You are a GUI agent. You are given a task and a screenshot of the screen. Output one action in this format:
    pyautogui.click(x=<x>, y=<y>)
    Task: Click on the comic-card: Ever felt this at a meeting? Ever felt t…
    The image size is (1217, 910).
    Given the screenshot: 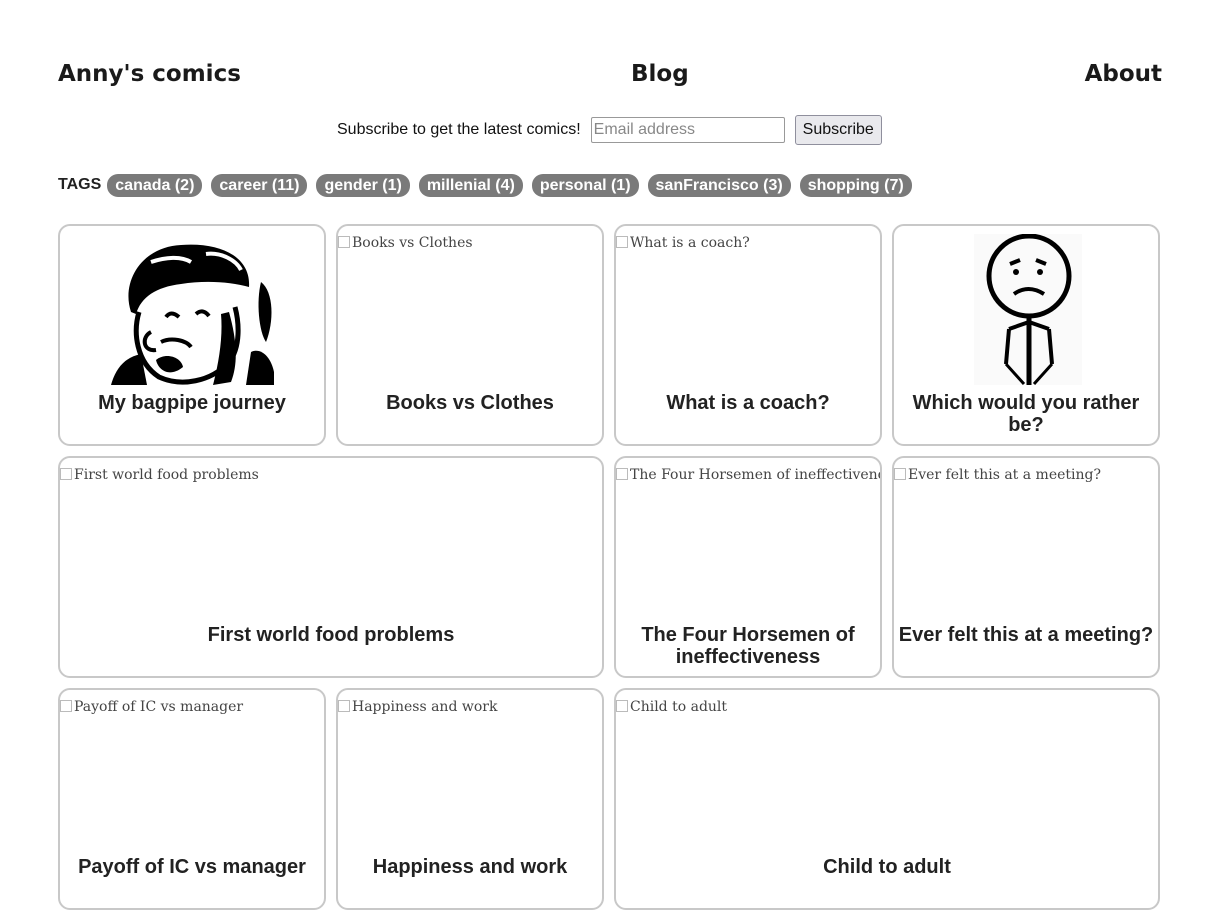 What is the action you would take?
    pyautogui.click(x=1026, y=567)
    